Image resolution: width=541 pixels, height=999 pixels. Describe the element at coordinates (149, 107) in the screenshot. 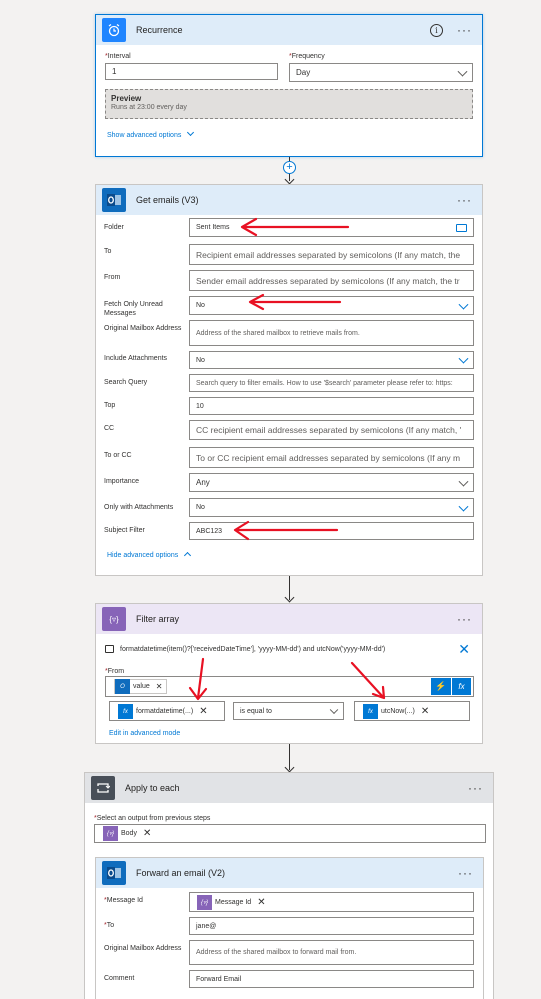

I see `preview-text: Runs at 23:00 every day` at that location.